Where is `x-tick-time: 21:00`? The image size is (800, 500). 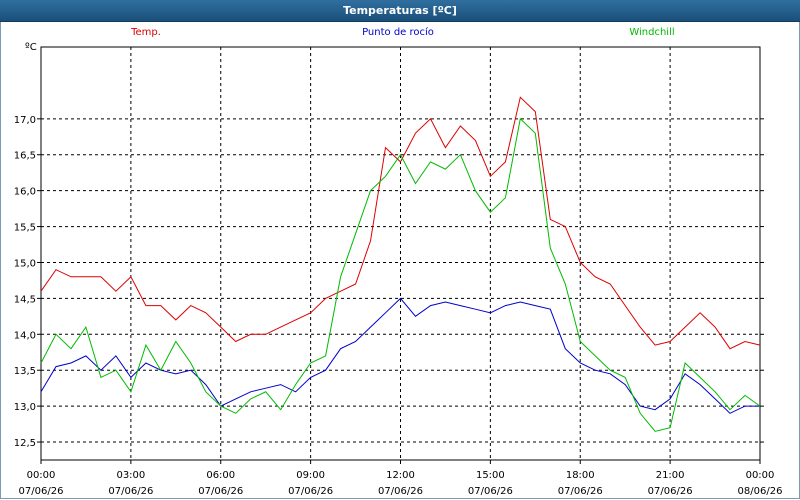
x-tick-time: 21:00 is located at coordinates (670, 475).